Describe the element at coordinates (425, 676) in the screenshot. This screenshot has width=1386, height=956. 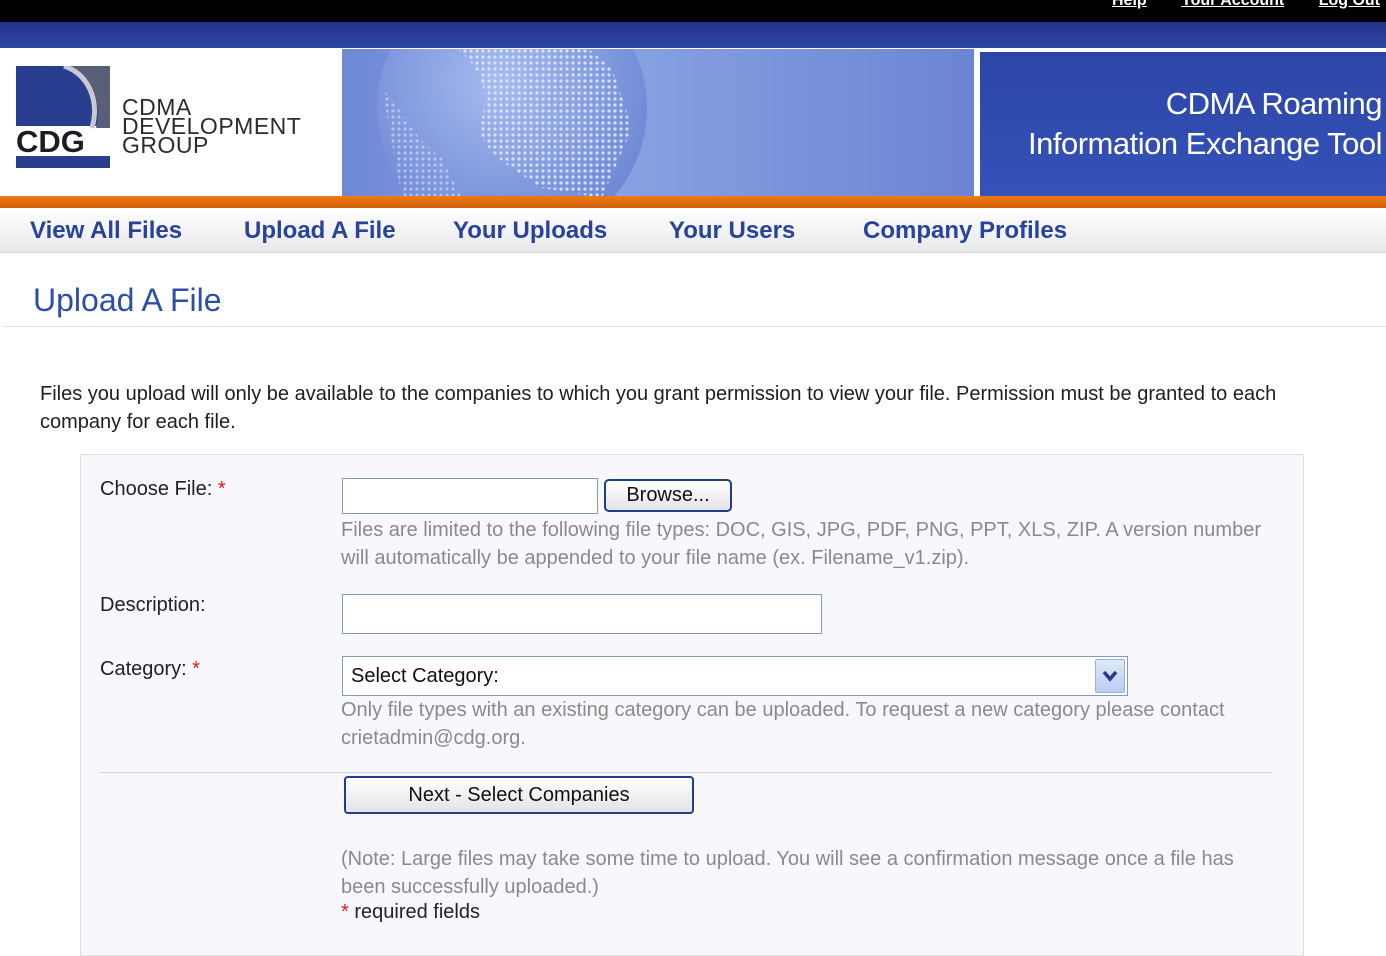
I see `category-select-value: Select Category:` at that location.